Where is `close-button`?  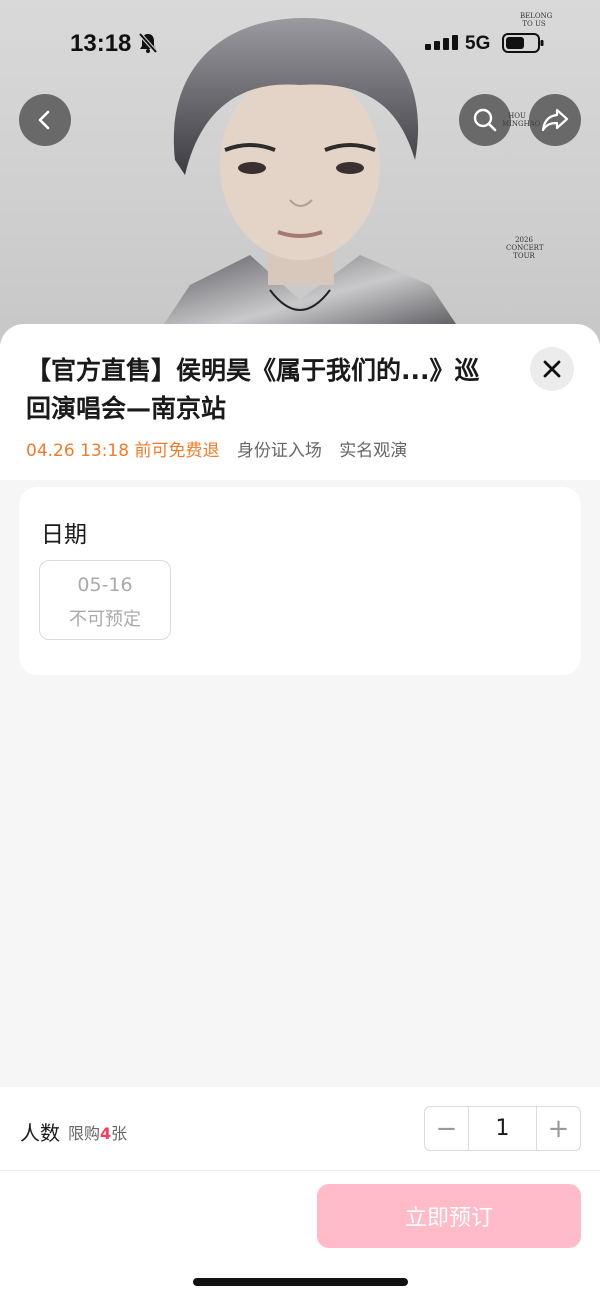 close-button is located at coordinates (552, 369).